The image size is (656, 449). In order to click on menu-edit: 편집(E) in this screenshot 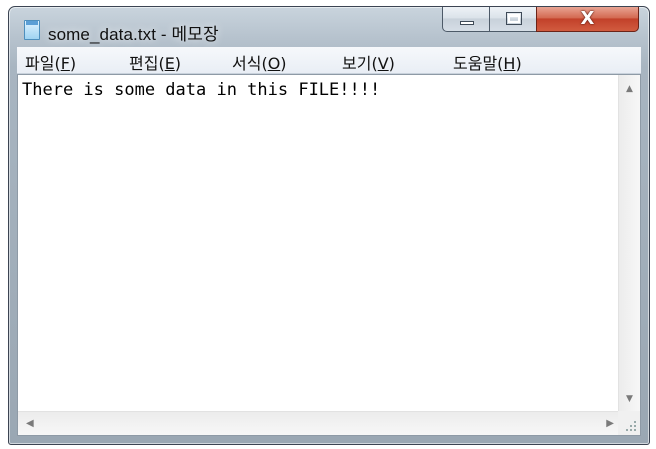, I will do `click(155, 62)`.